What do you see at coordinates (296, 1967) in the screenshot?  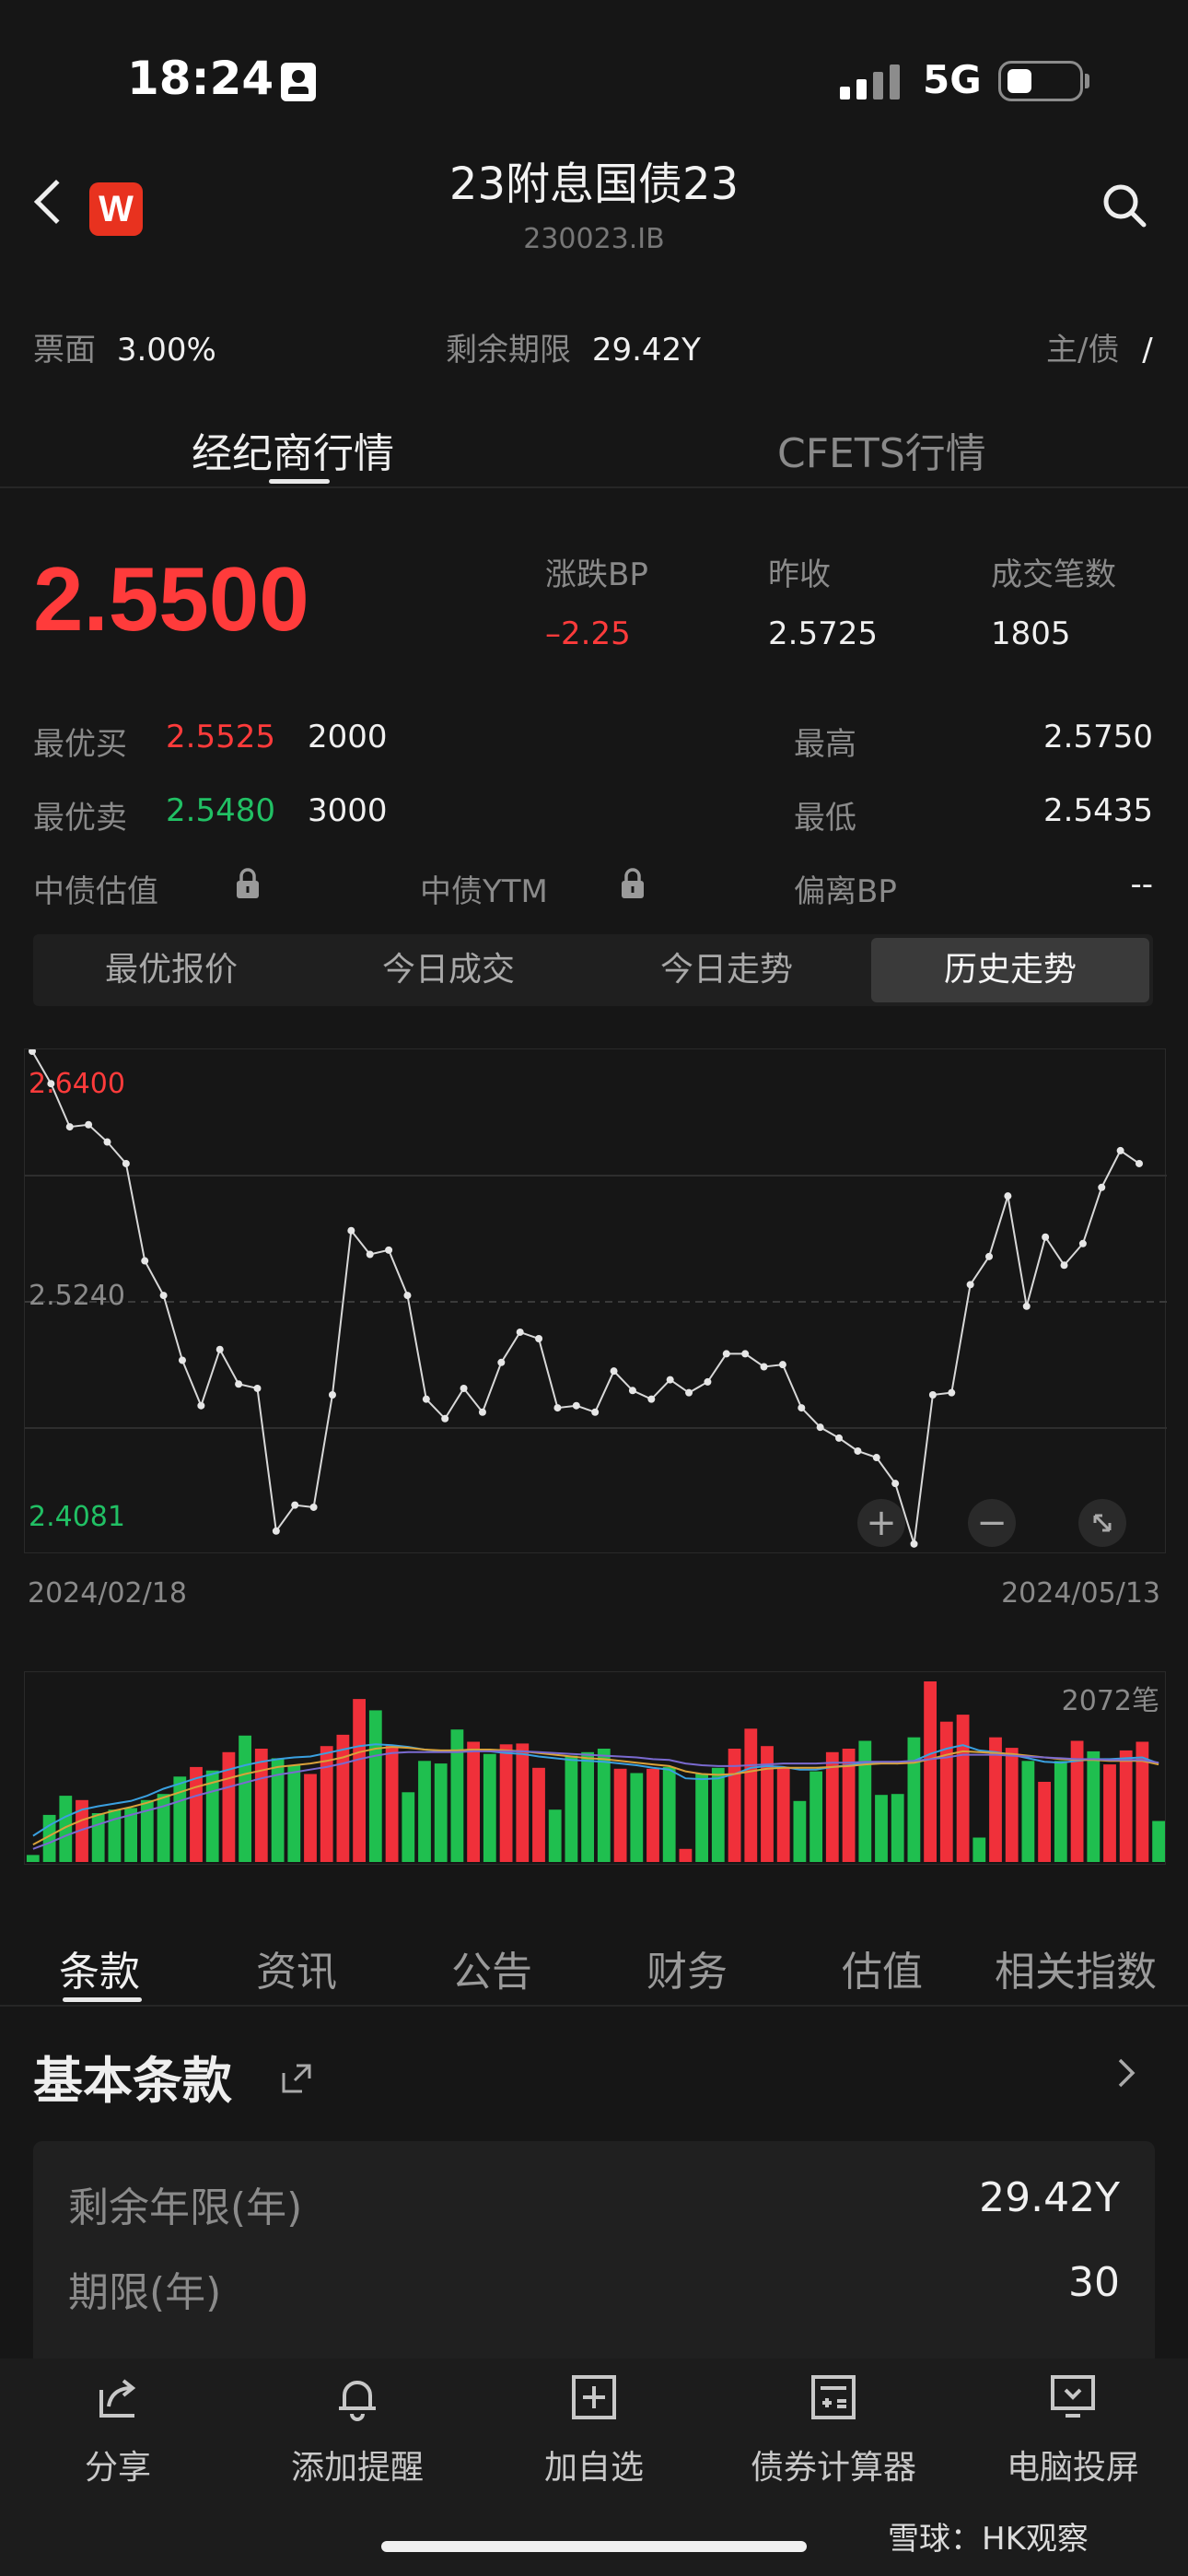 I see `tab-news: 资讯` at bounding box center [296, 1967].